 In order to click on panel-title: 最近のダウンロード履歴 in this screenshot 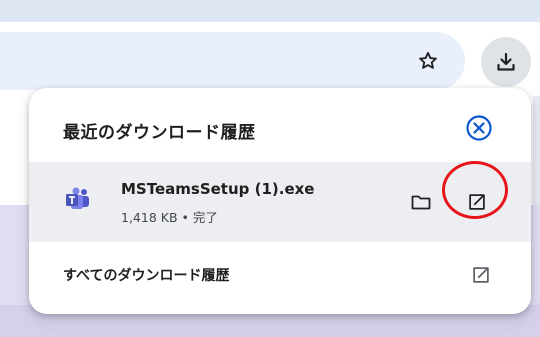, I will do `click(159, 133)`.